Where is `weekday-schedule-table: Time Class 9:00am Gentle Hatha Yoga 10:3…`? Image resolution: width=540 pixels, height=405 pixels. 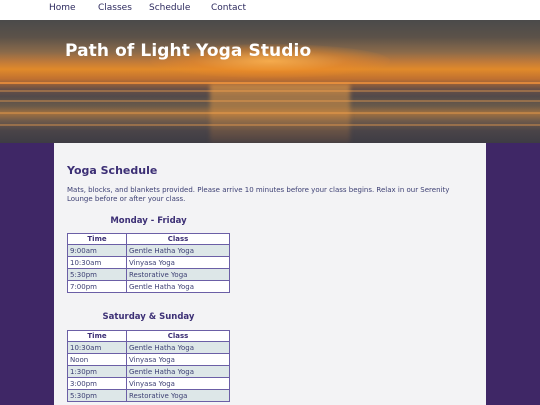 weekday-schedule-table: Time Class 9:00am Gentle Hatha Yoga 10:3… is located at coordinates (148, 263).